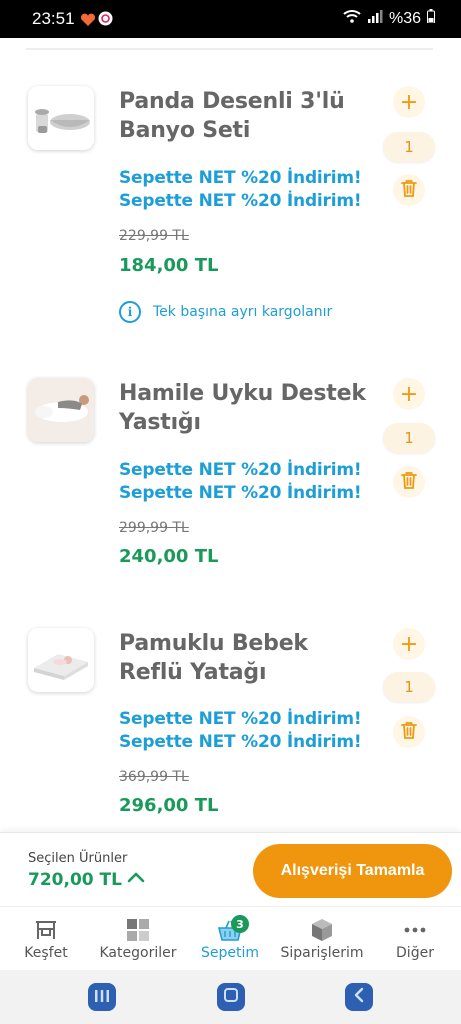 This screenshot has height=1024, width=461. I want to click on info-icon: i, so click(130, 312).